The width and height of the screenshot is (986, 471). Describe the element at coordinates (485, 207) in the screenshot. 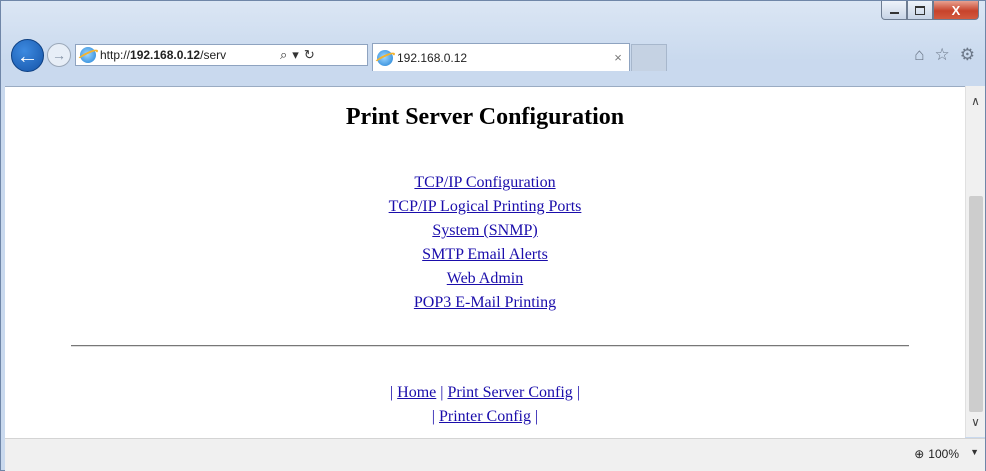

I see `link-tcpip-logical-printing-ports: TCP/IP Logical Printing Ports` at that location.